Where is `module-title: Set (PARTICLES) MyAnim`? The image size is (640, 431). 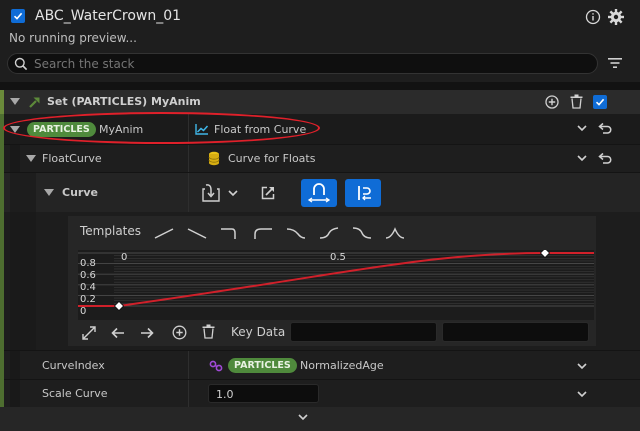 module-title: Set (PARTICLES) MyAnim is located at coordinates (124, 101).